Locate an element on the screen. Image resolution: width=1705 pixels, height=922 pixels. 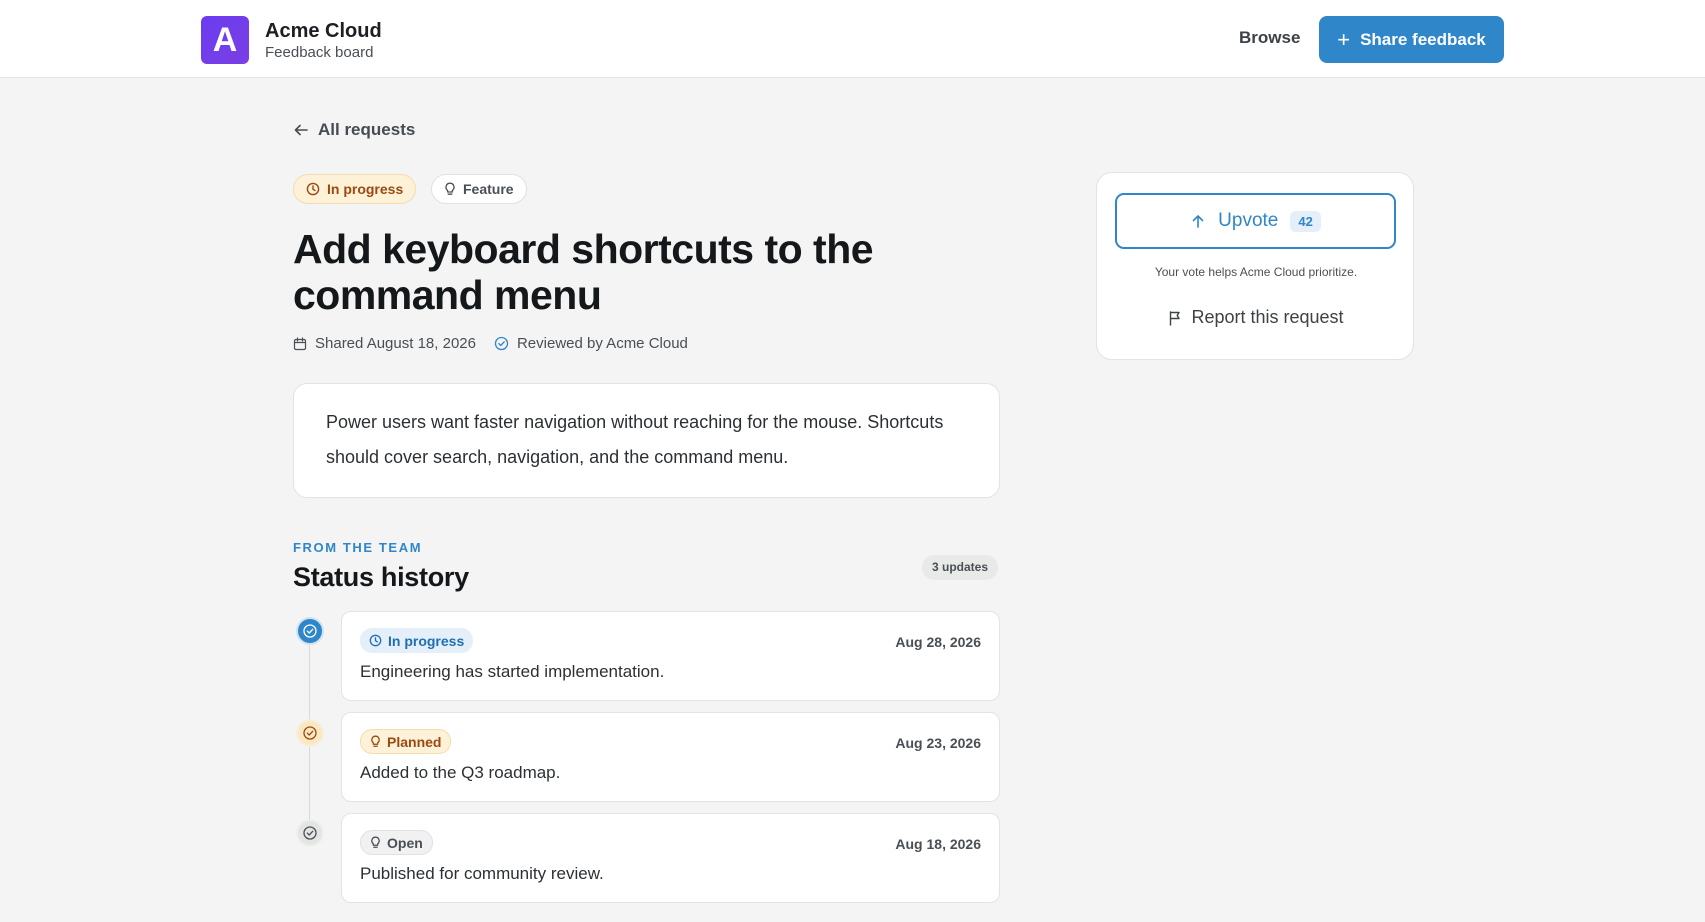
reviewed-by: Reviewed by Acme Cloud is located at coordinates (591, 343).